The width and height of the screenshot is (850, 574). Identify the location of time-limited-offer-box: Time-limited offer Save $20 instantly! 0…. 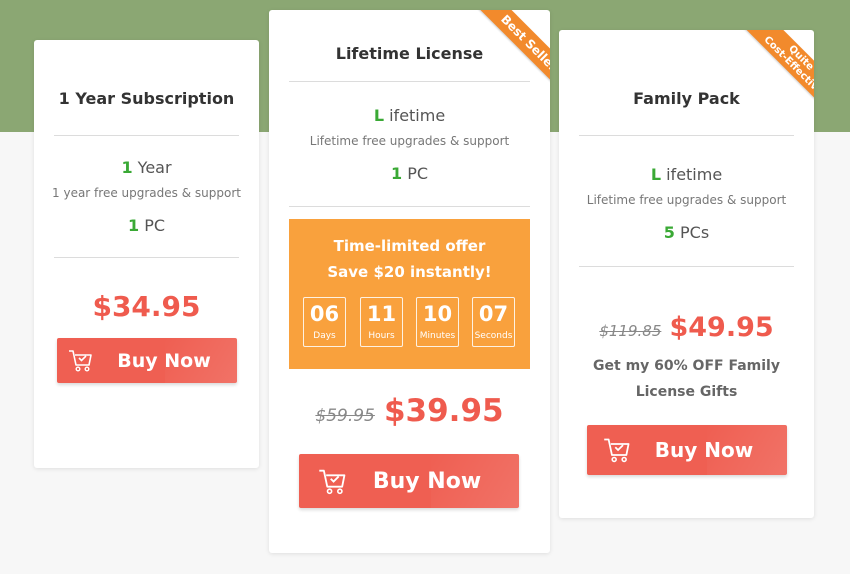
(409, 294).